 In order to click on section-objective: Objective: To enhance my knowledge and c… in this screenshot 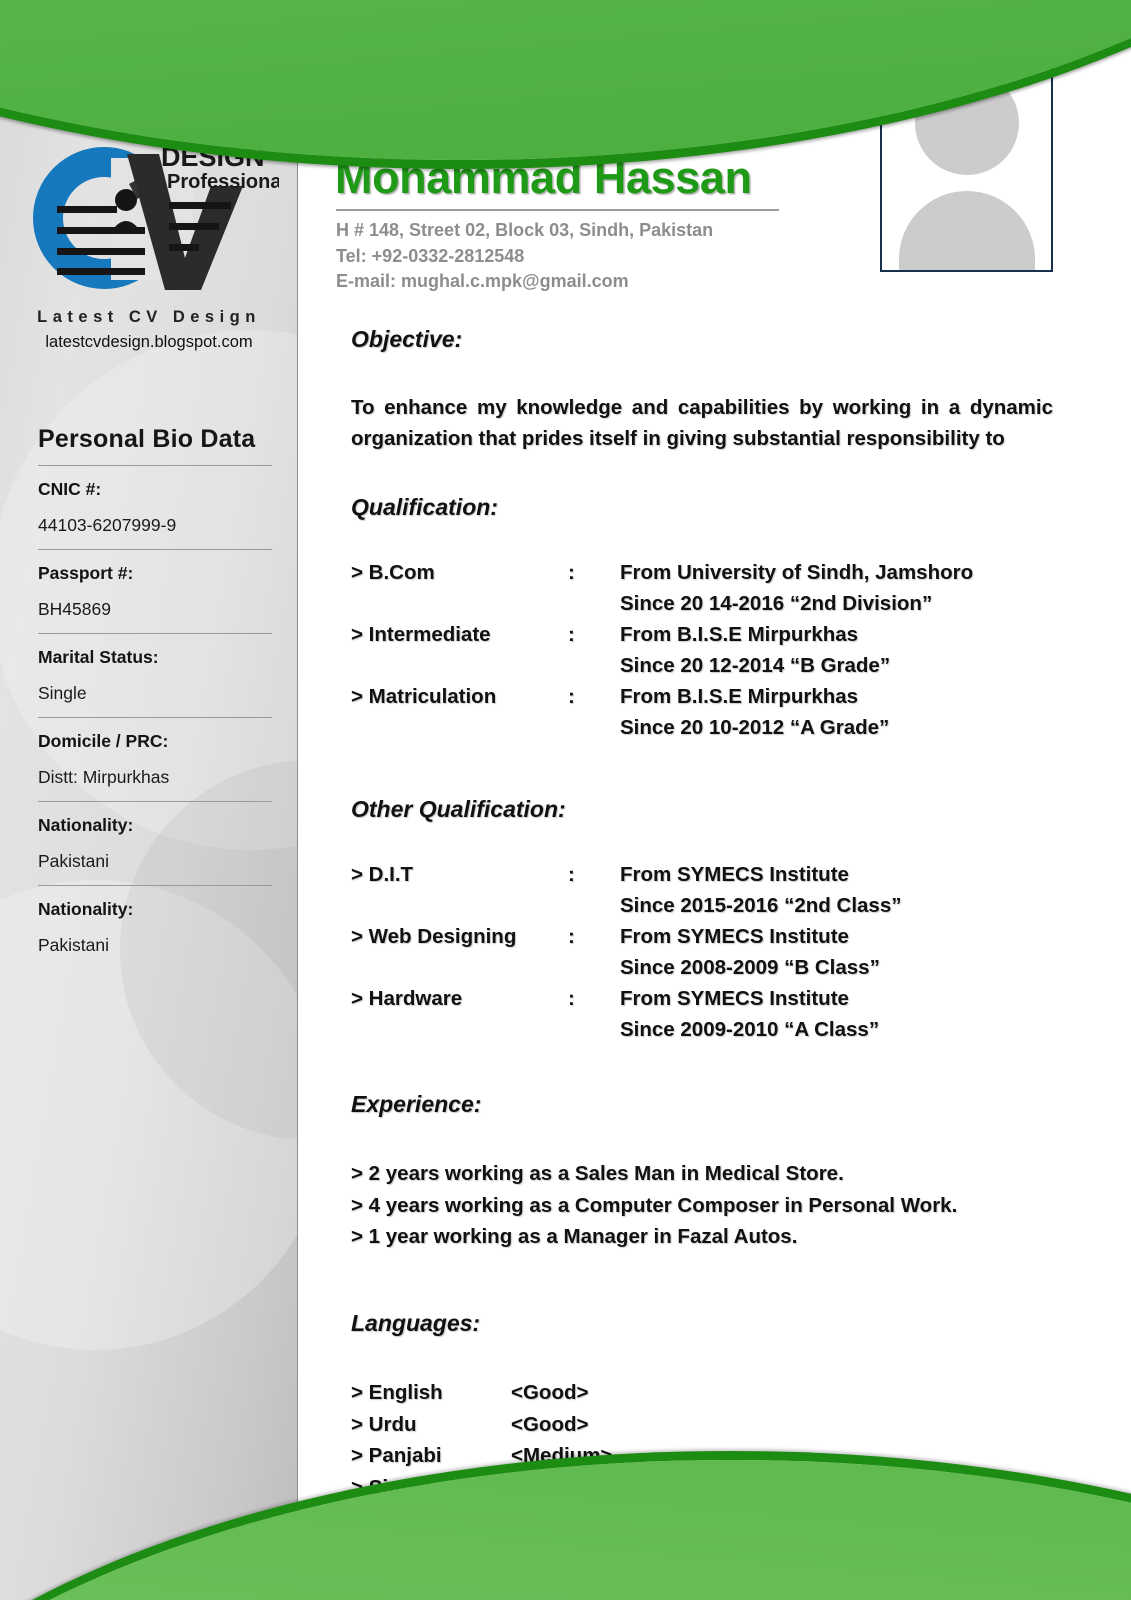, I will do `click(731, 390)`.